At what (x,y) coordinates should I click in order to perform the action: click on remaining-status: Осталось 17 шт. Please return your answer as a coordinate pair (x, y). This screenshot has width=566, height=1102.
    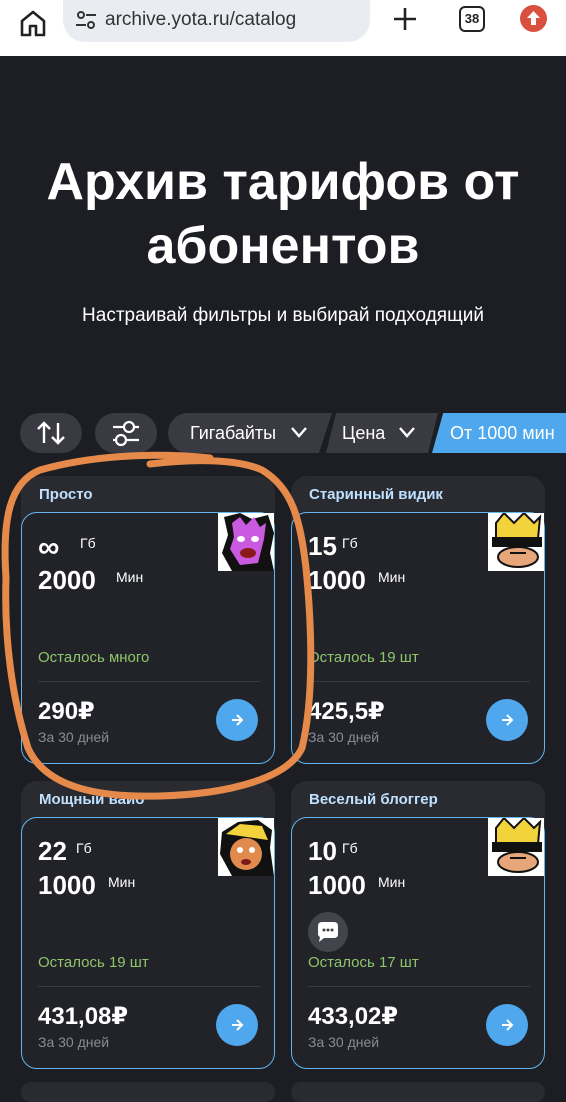
    Looking at the image, I should click on (363, 962).